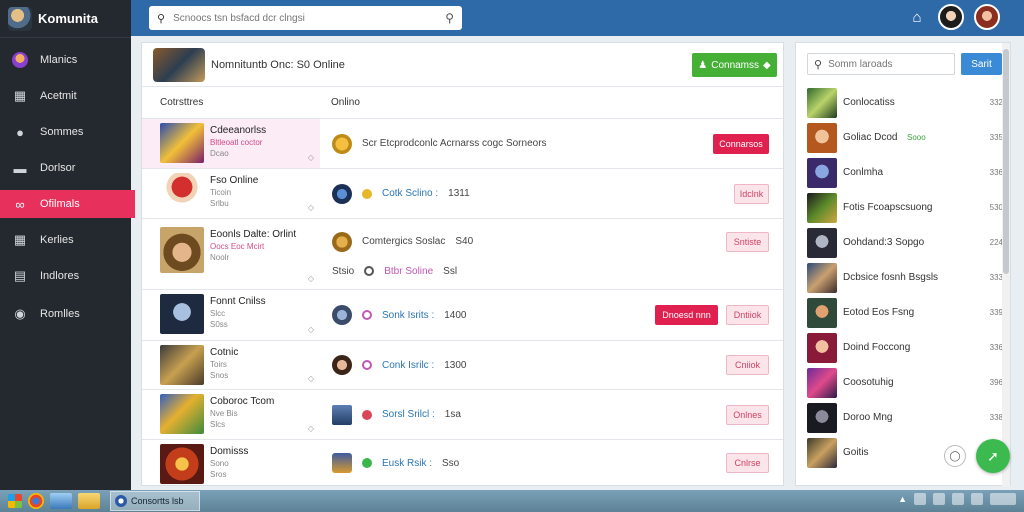 Image resolution: width=1024 pixels, height=512 pixels. Describe the element at coordinates (905, 207) in the screenshot. I see `list-item: Fotis Fcoapscsuong 530` at that location.